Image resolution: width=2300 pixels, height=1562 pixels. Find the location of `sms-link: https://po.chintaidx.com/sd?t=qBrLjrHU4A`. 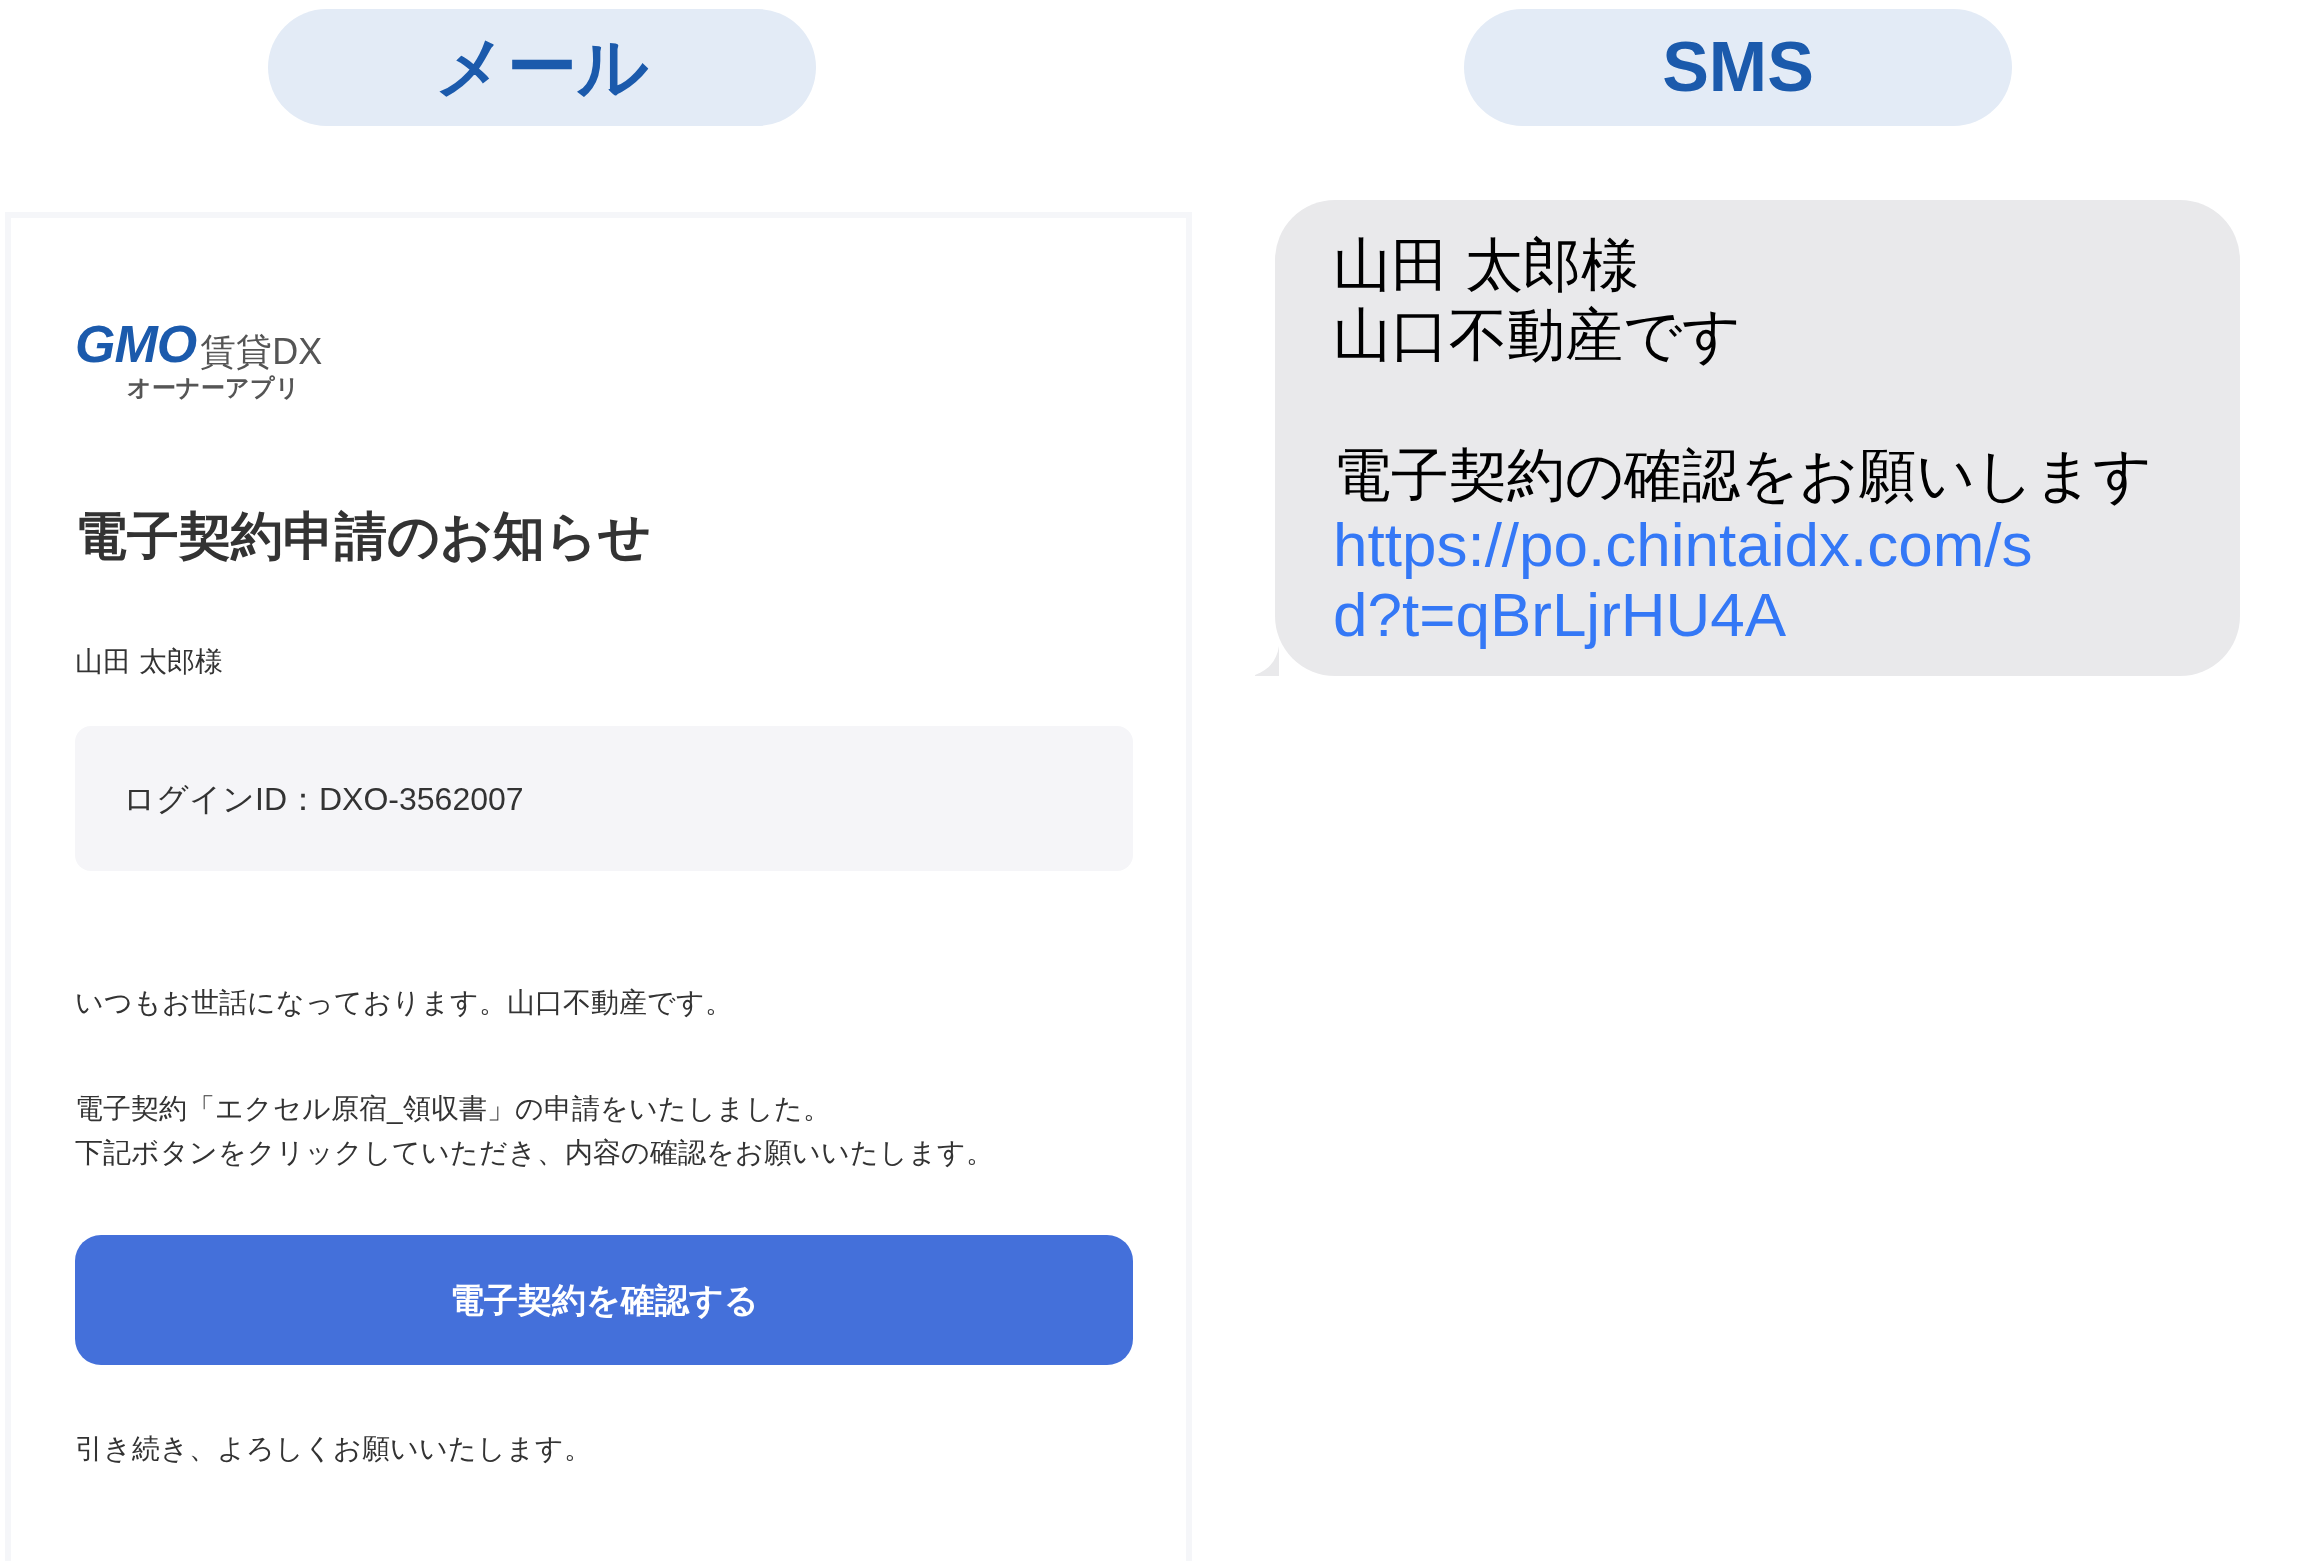

sms-link: https://po.chintaidx.com/sd?t=qBrLjrHU4A is located at coordinates (1715, 580).